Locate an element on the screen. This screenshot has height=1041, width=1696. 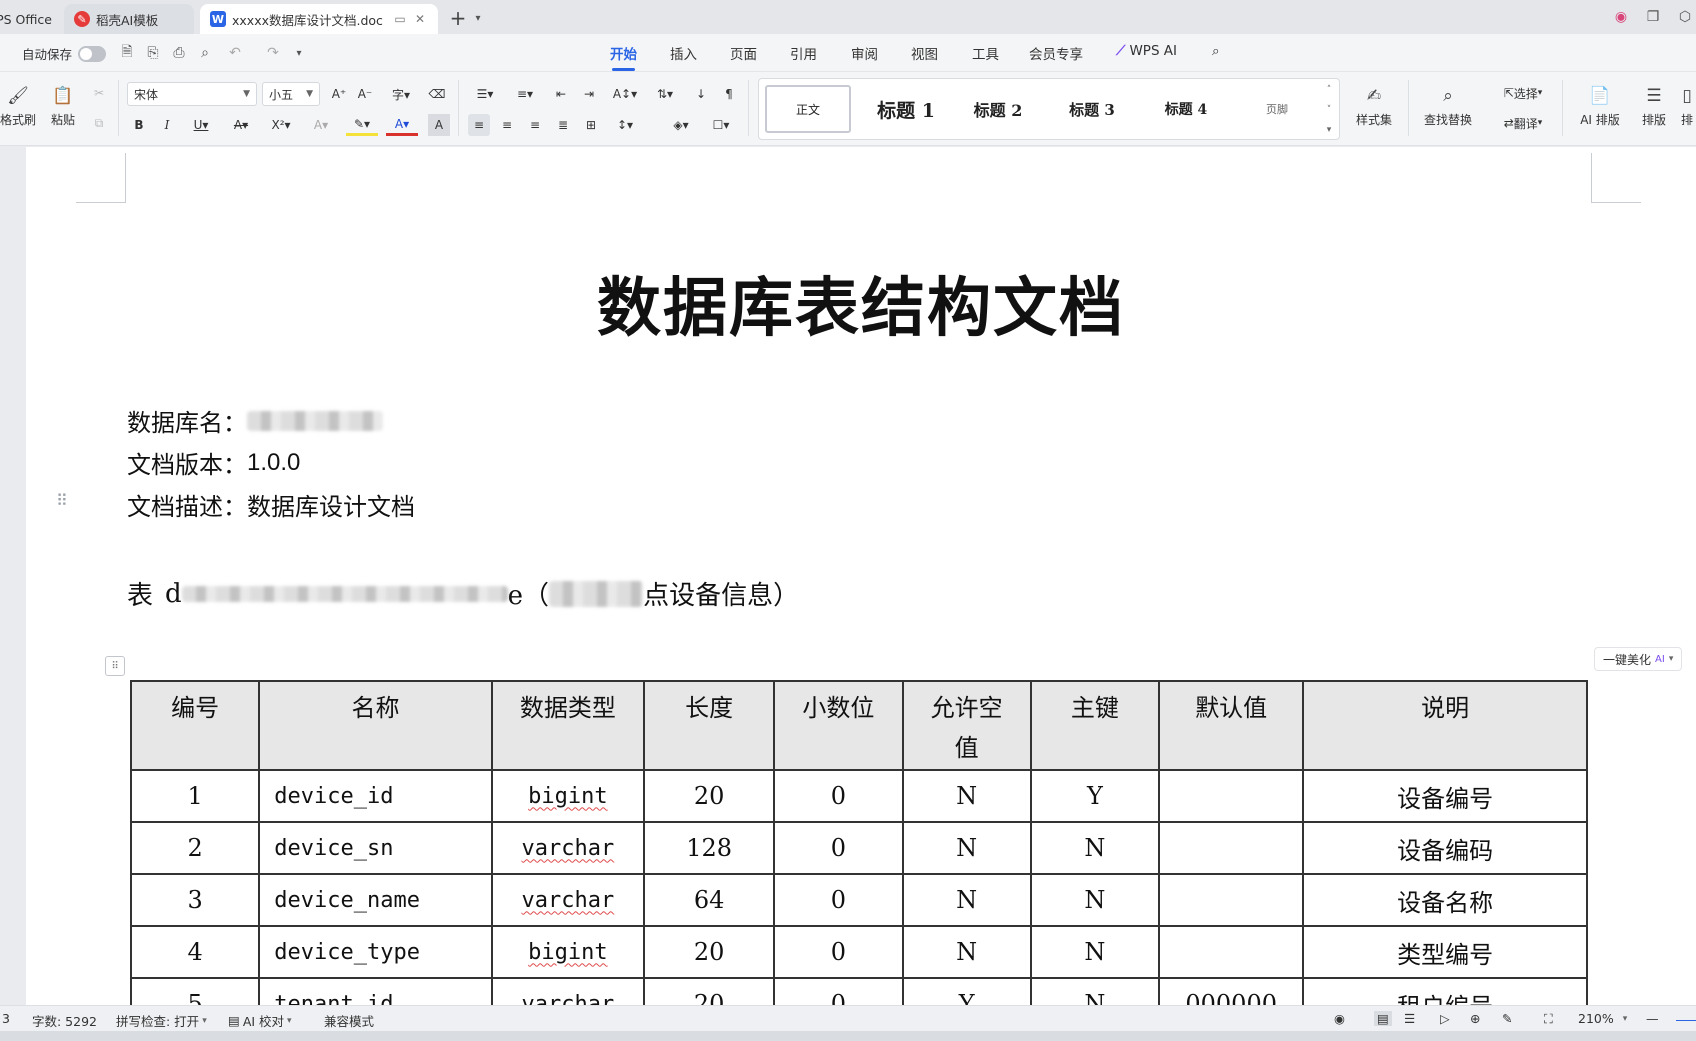
more-styles-icon: ▾ is located at coordinates (1329, 130).